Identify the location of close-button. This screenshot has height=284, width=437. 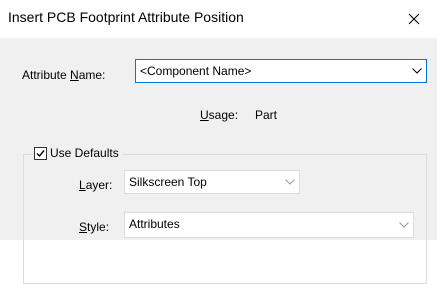
(414, 19).